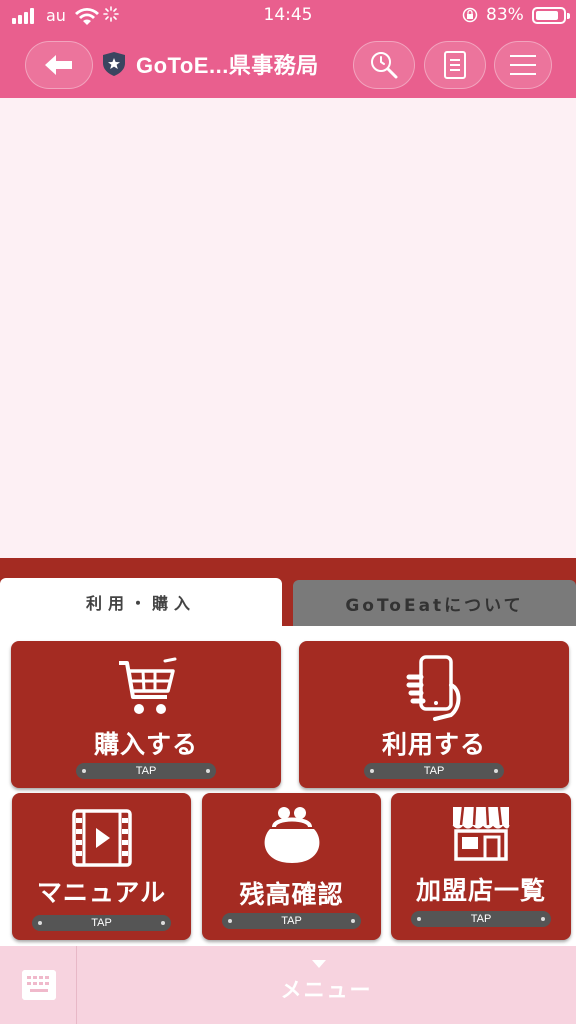 The height and width of the screenshot is (1024, 576). Describe the element at coordinates (148, 685) in the screenshot. I see `shopping-cart-icon` at that location.